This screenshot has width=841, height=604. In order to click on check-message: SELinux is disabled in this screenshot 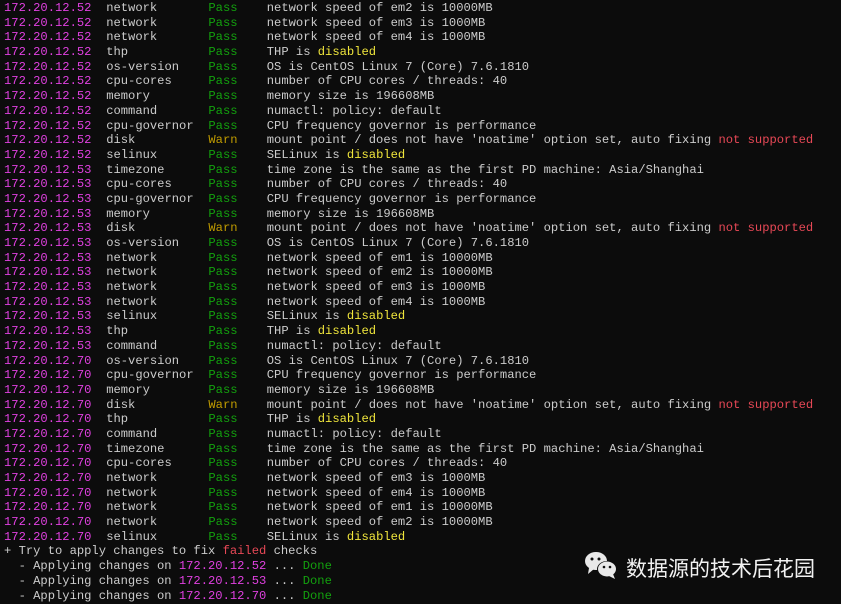, I will do `click(336, 537)`.